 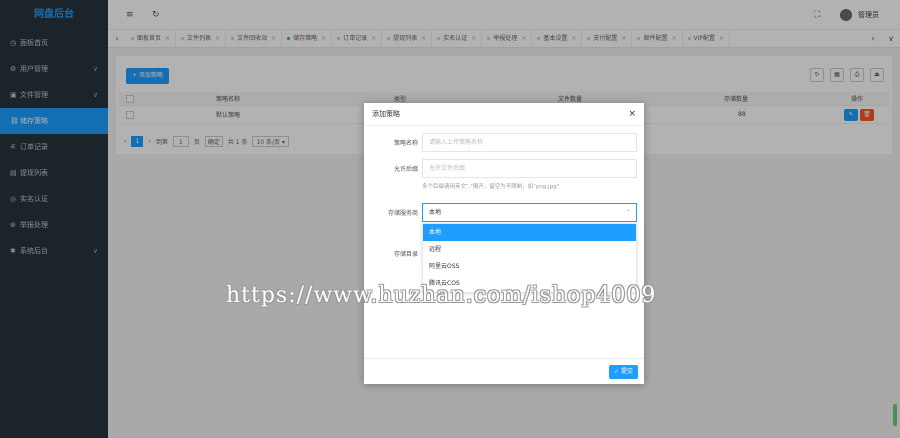 I want to click on allow-suffix-input: 允许文件后缀, so click(x=529, y=168).